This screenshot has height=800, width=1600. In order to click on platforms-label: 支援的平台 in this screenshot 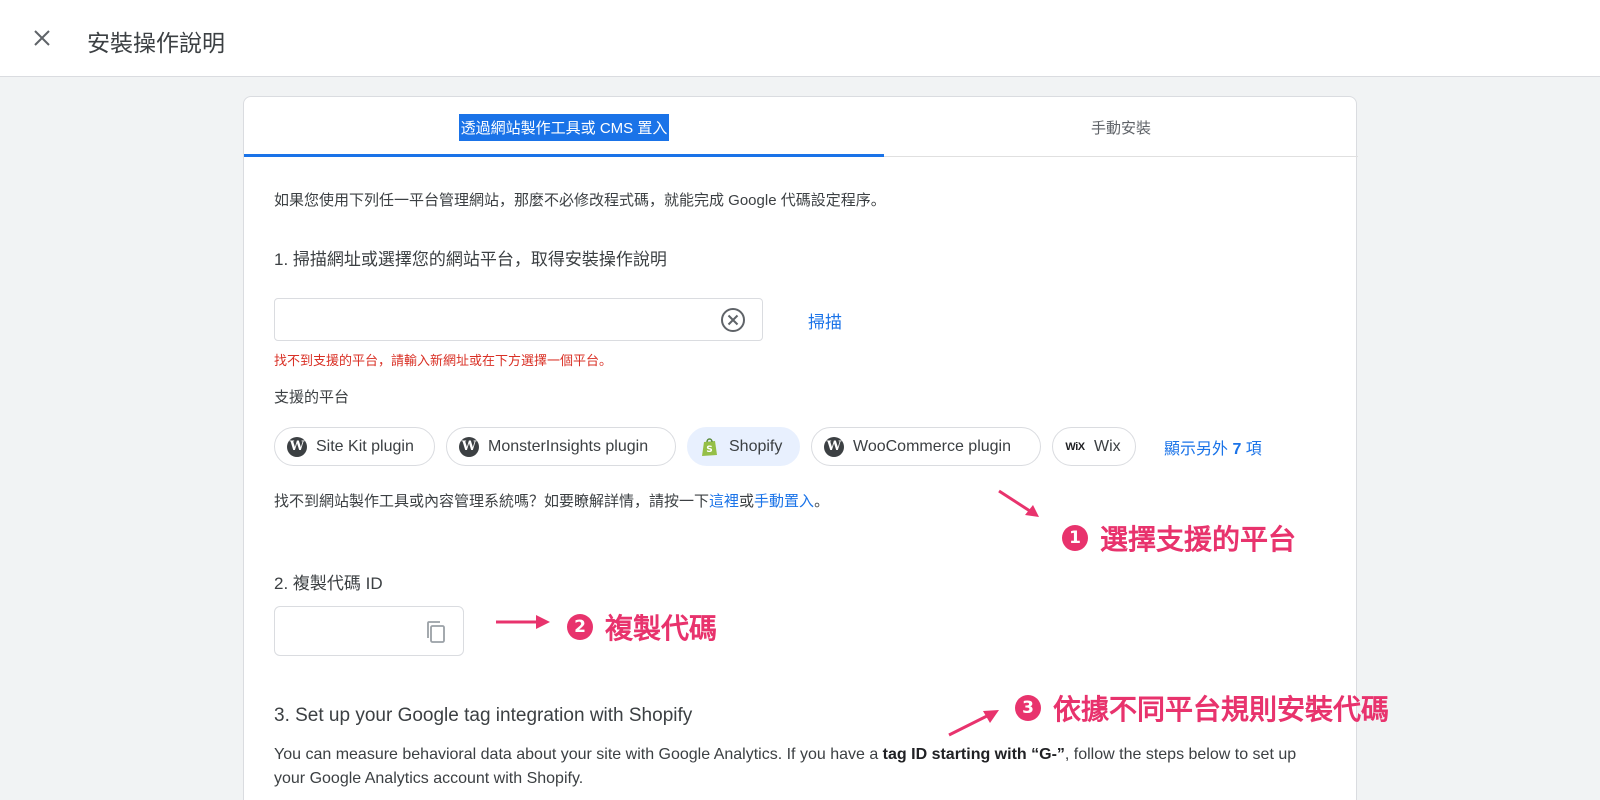, I will do `click(312, 397)`.